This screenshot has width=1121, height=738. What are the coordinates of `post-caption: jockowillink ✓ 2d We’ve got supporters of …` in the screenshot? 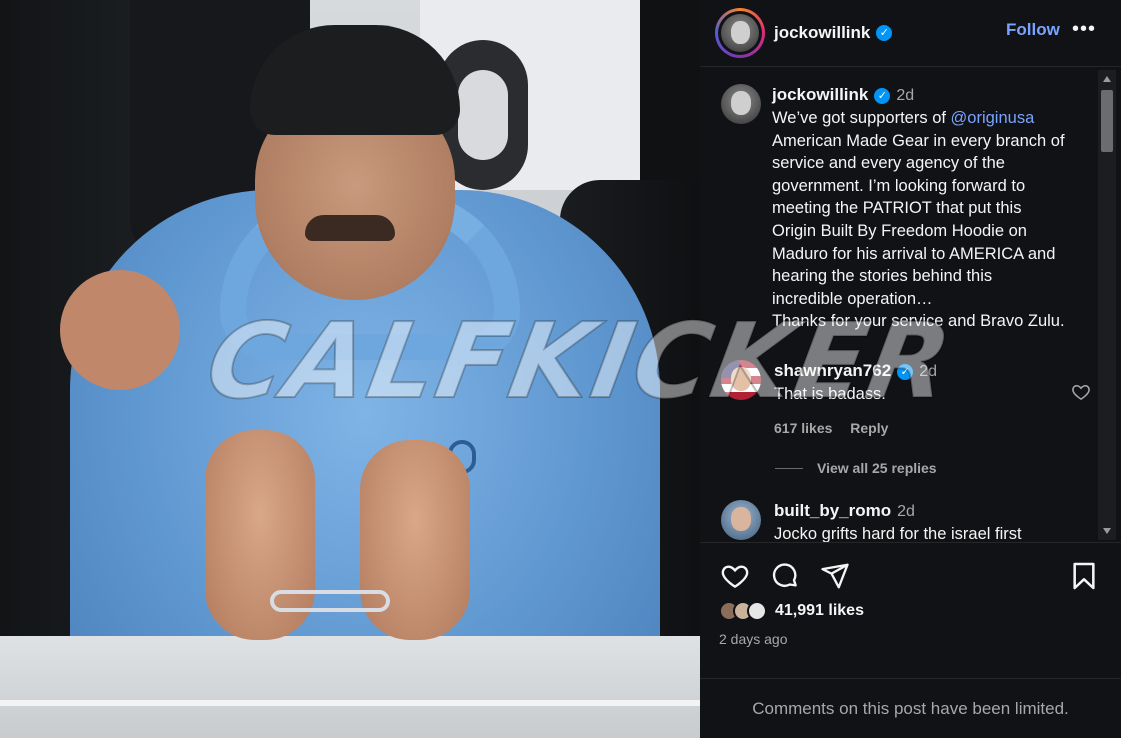 It's located at (906, 208).